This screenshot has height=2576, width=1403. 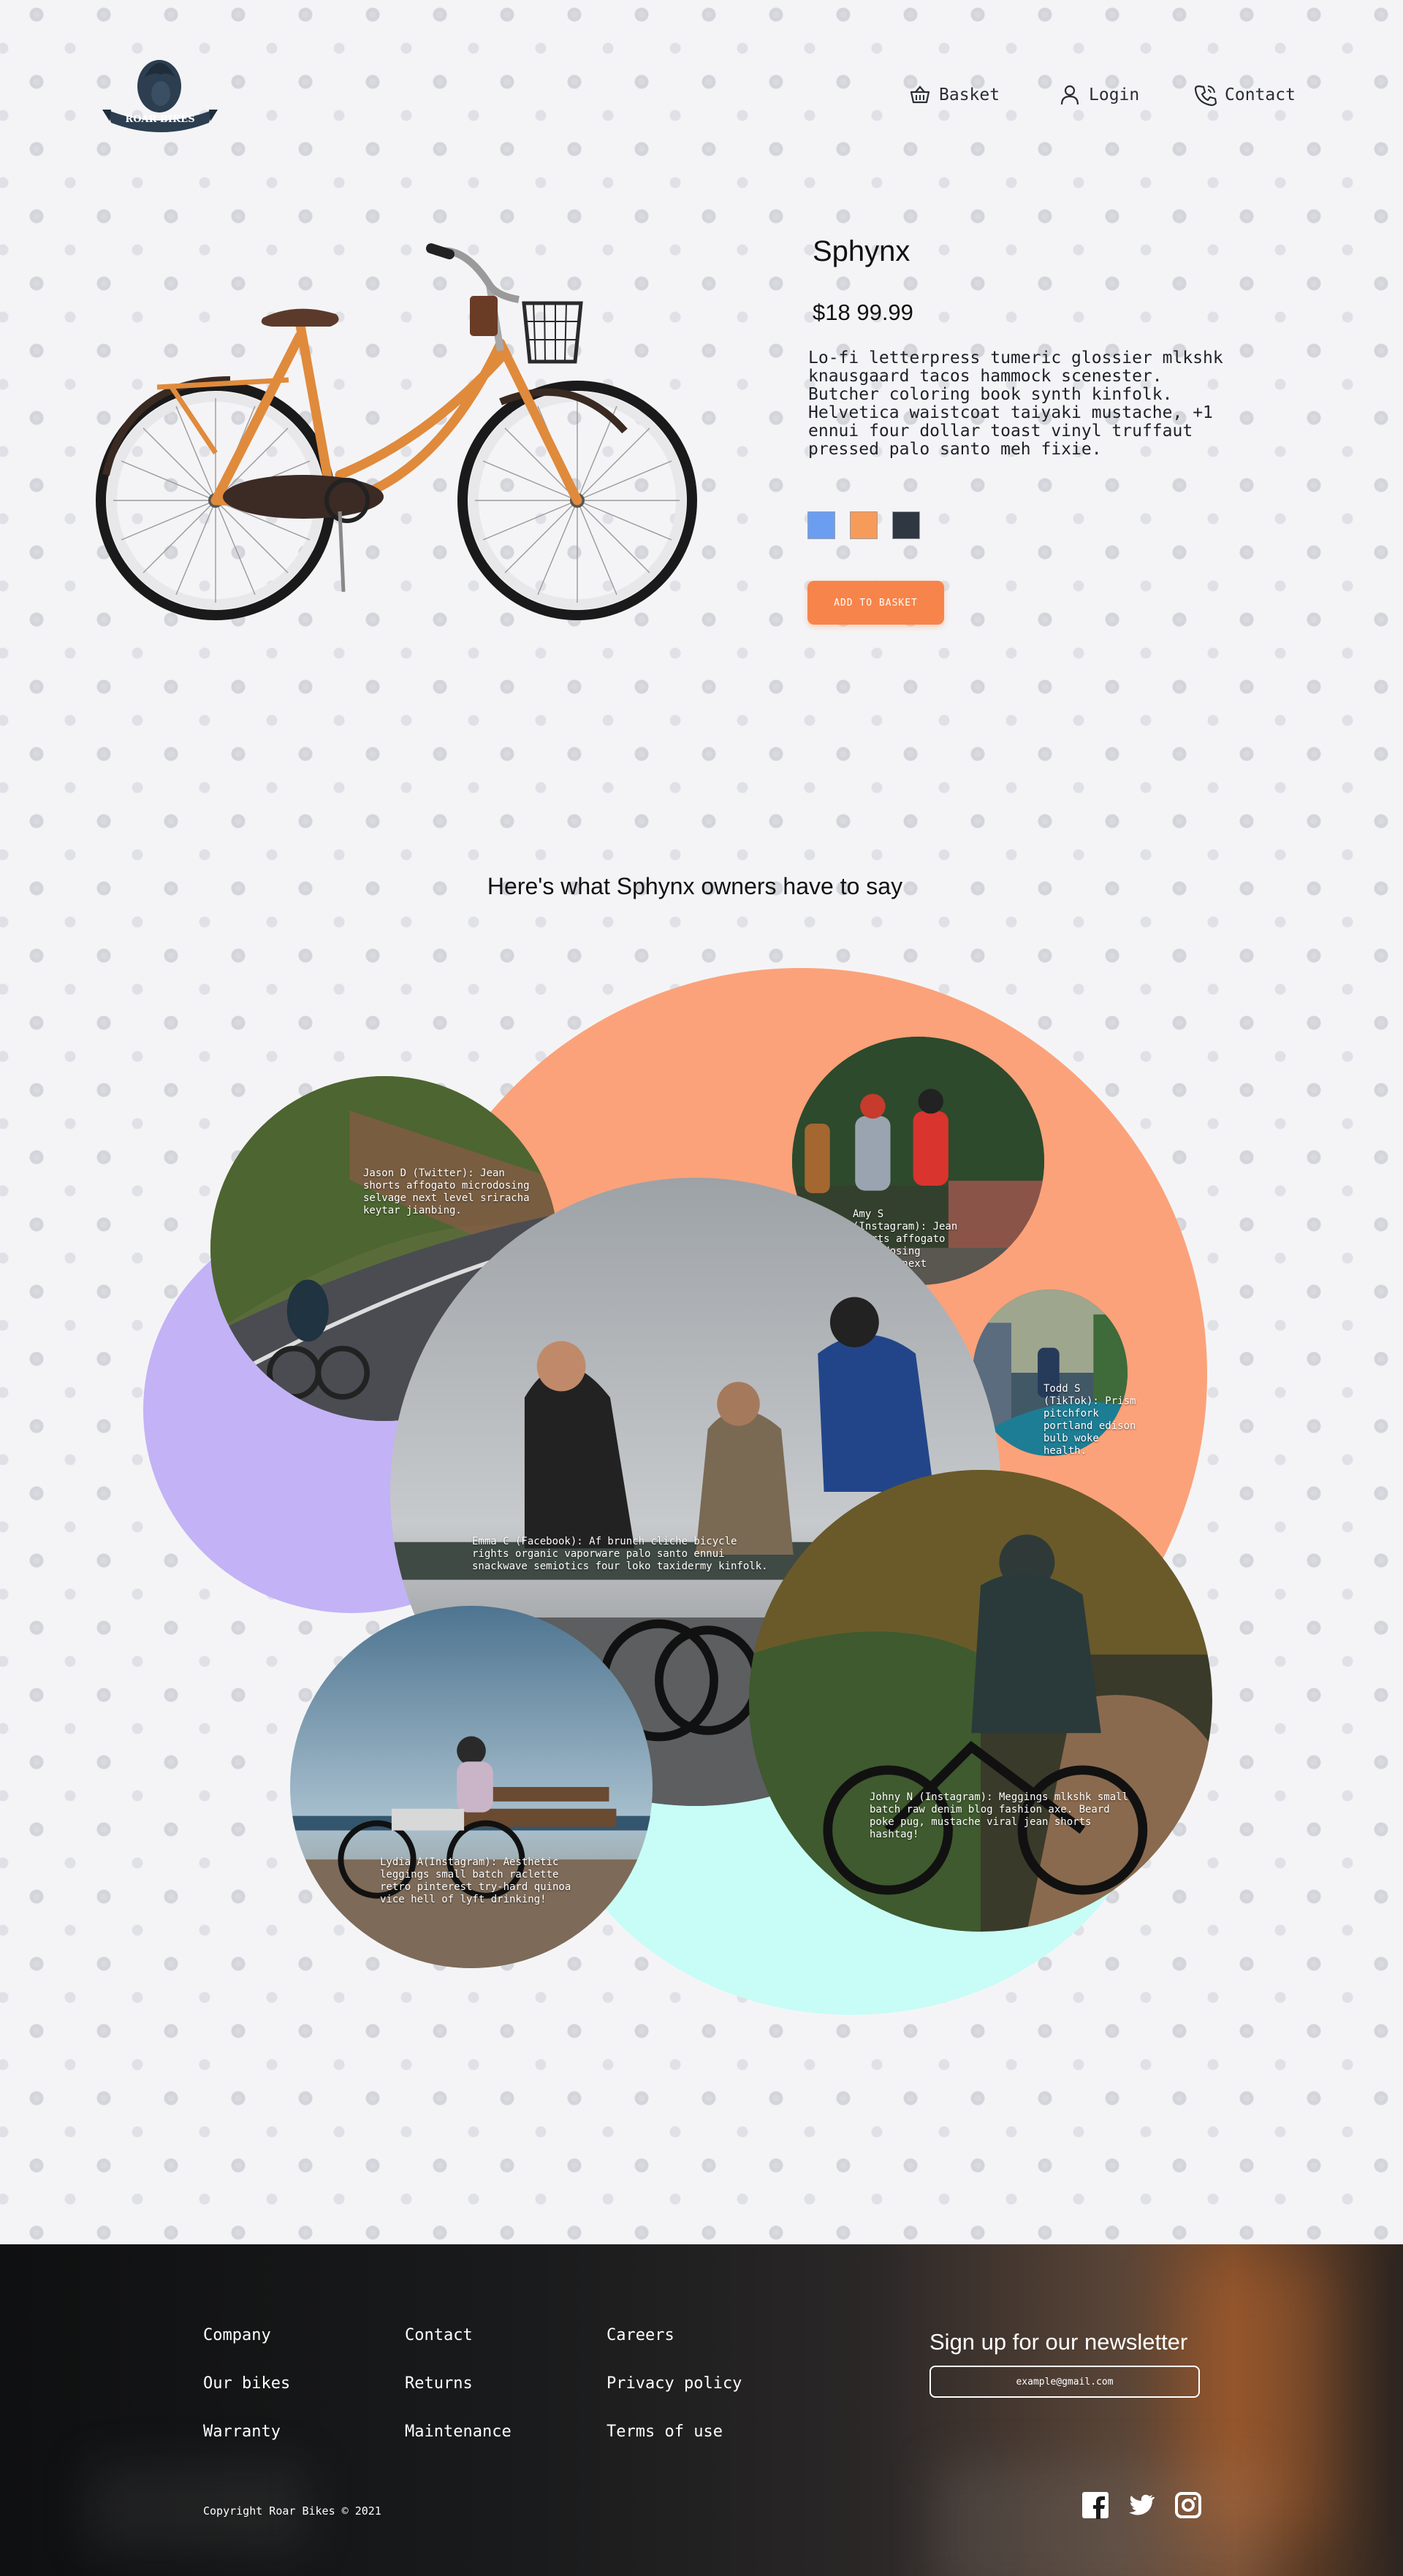 What do you see at coordinates (292, 2511) in the screenshot?
I see `copyright-text: Copyright Roar Bikes © 2021` at bounding box center [292, 2511].